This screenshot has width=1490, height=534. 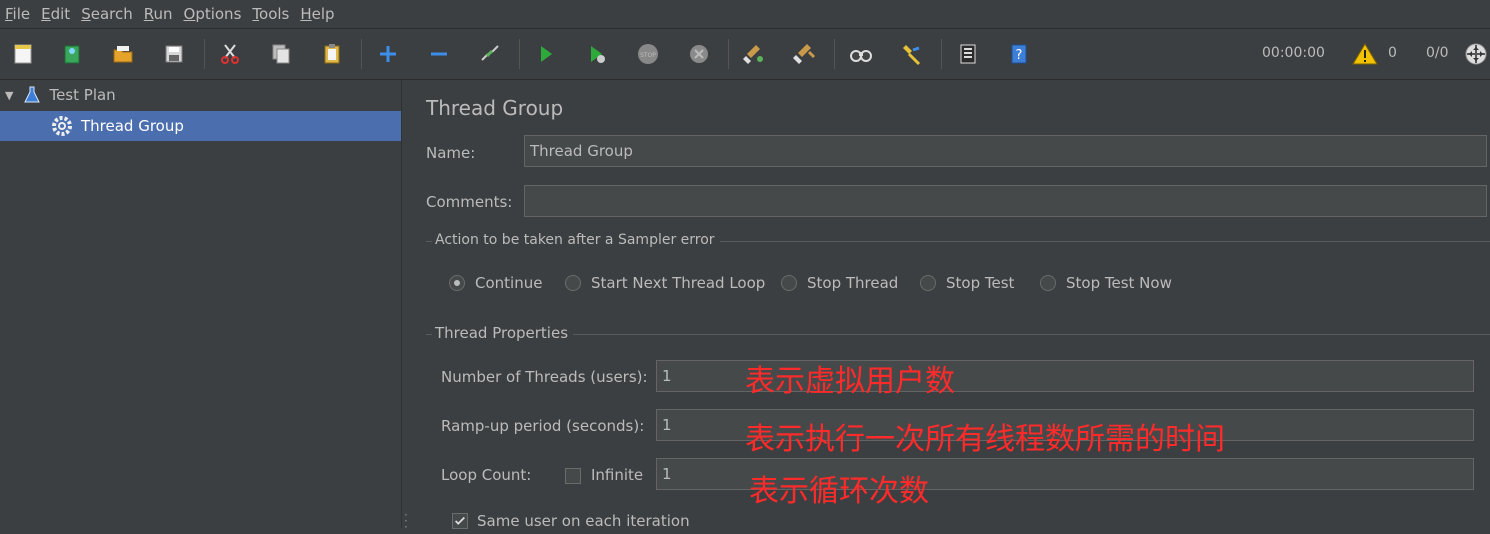 I want to click on stop-icon: STOP, so click(x=648, y=54).